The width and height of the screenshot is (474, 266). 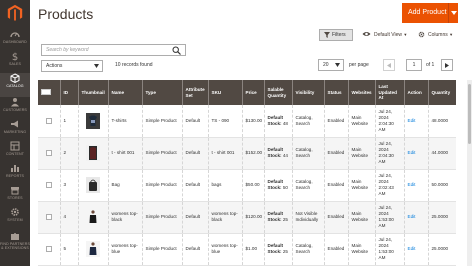 I want to click on cell-status: Enabled, so click(x=335, y=153).